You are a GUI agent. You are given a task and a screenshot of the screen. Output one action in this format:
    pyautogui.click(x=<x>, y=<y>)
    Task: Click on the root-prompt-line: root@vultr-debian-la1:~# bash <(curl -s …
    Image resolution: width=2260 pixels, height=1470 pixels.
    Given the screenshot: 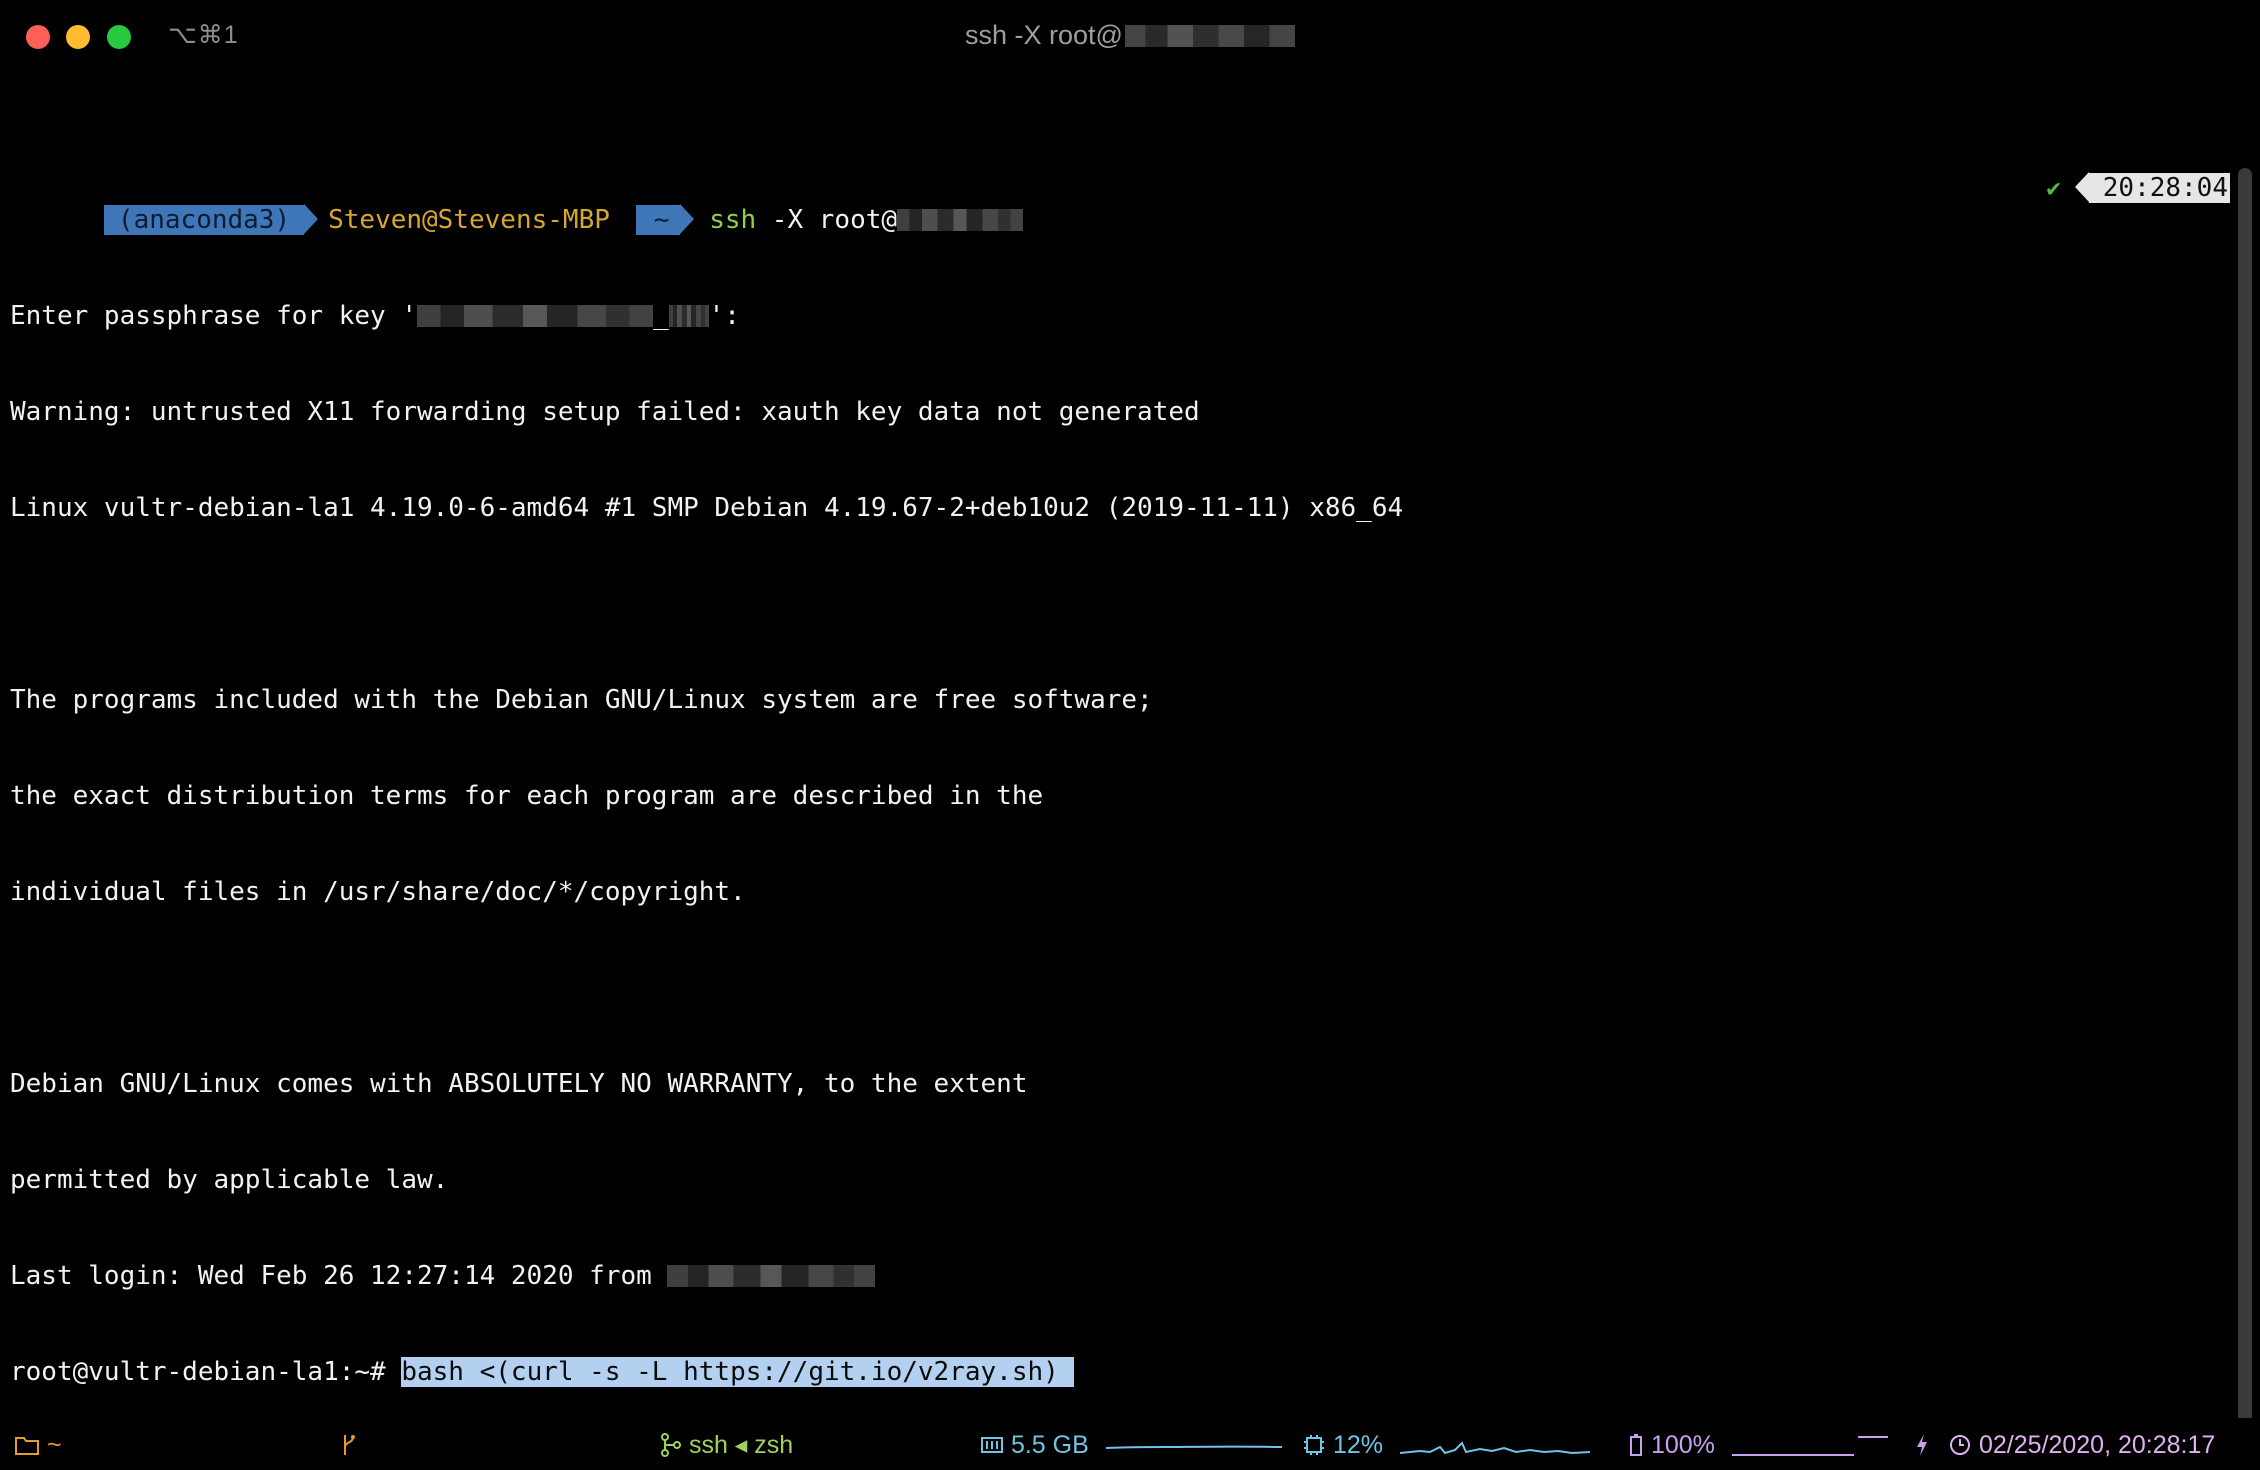 What is the action you would take?
    pyautogui.click(x=1120, y=1372)
    